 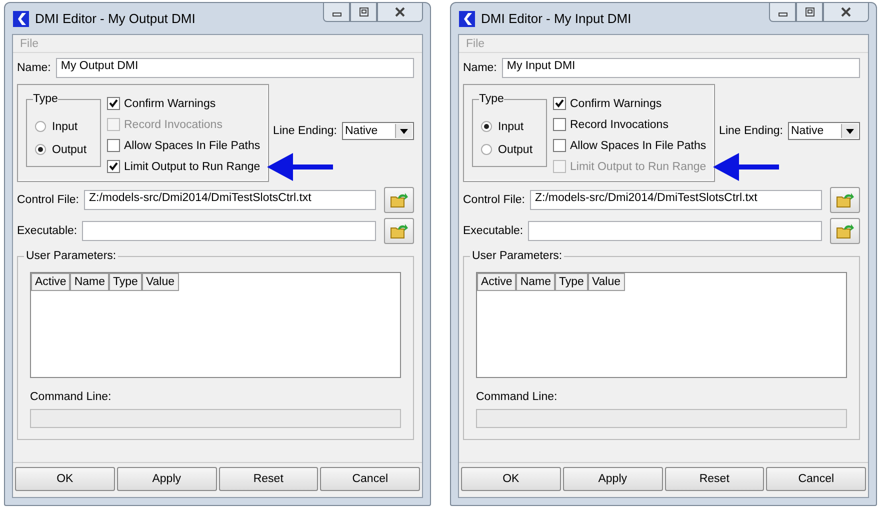 What do you see at coordinates (115, 18) in the screenshot?
I see `window-title: DMI Editor - My Output DMI` at bounding box center [115, 18].